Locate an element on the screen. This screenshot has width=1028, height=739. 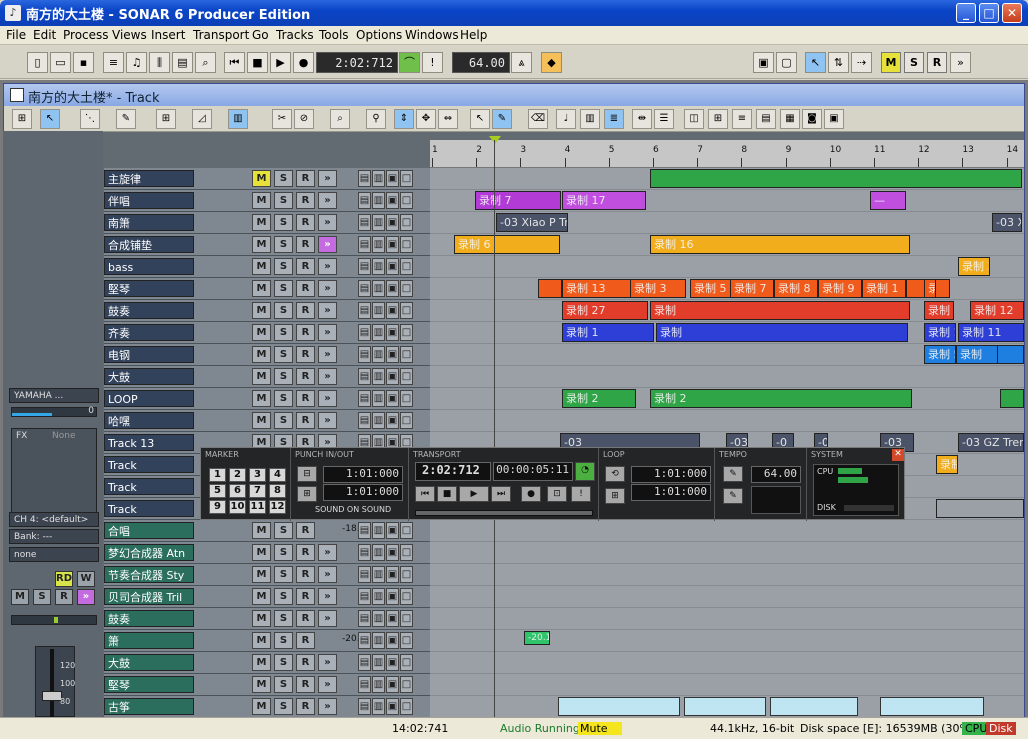
track-row: 8⊛齐奏MSR»▤▥▣□ is located at coordinates (267, 333).